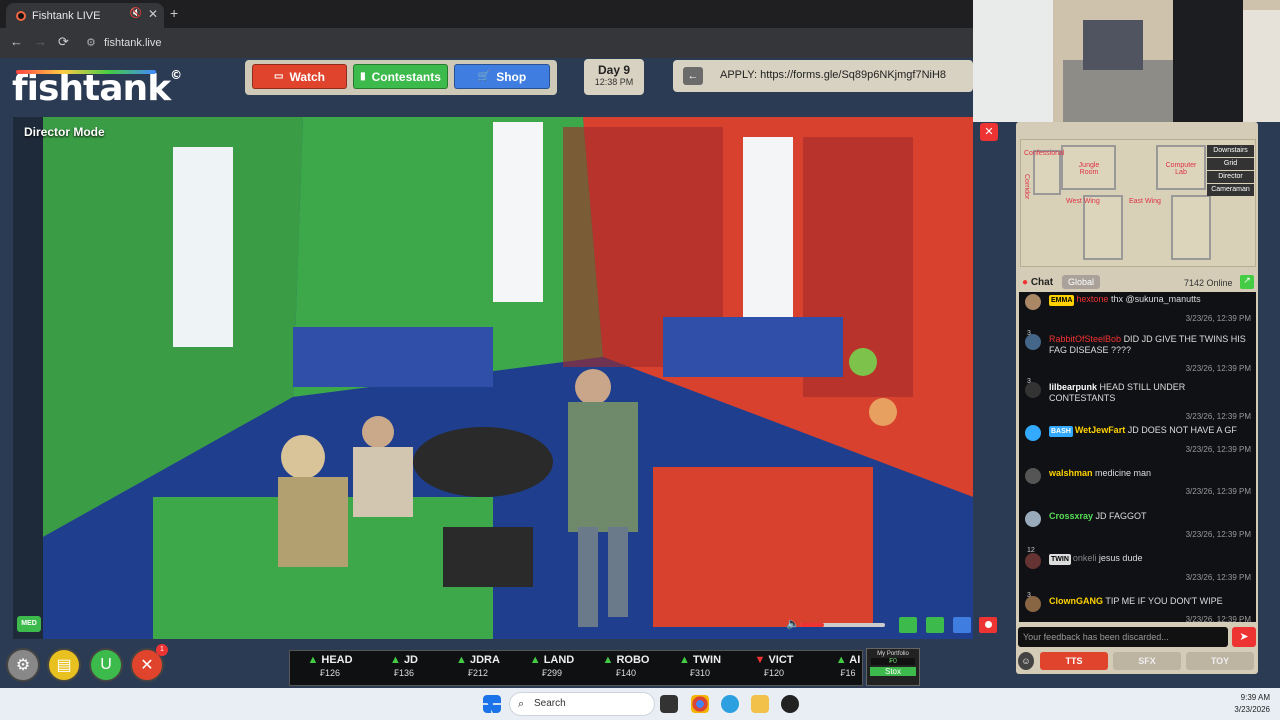  I want to click on map-button-director: Director, so click(1230, 177).